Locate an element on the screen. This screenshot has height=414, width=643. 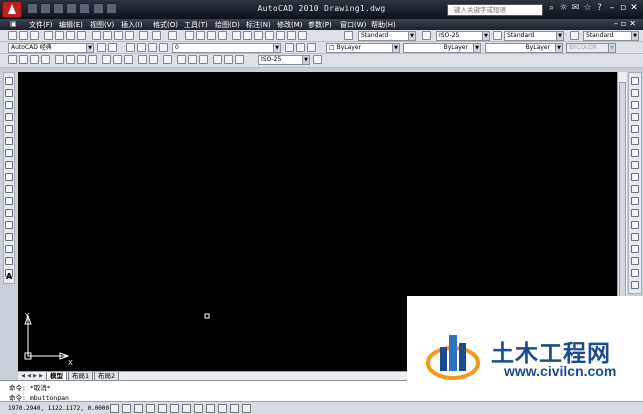
center-mark-icon is located at coordinates (181, 59).